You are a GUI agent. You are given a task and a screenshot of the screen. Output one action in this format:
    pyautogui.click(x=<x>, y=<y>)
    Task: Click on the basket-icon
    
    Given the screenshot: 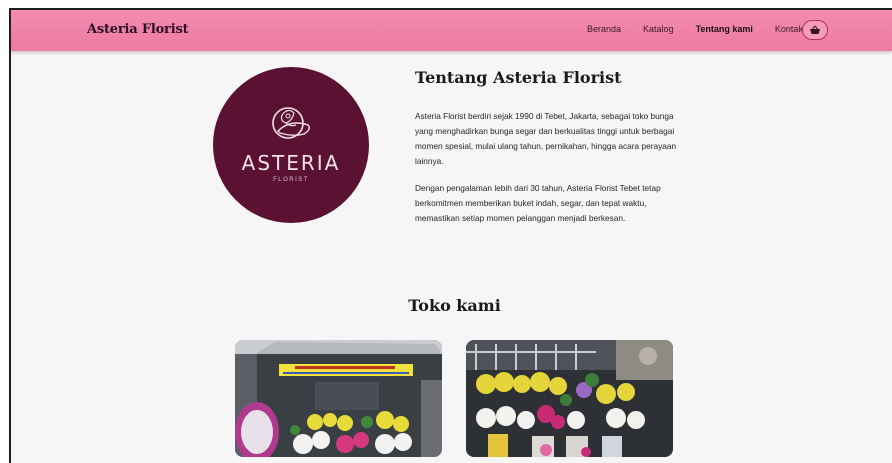 What is the action you would take?
    pyautogui.click(x=815, y=29)
    